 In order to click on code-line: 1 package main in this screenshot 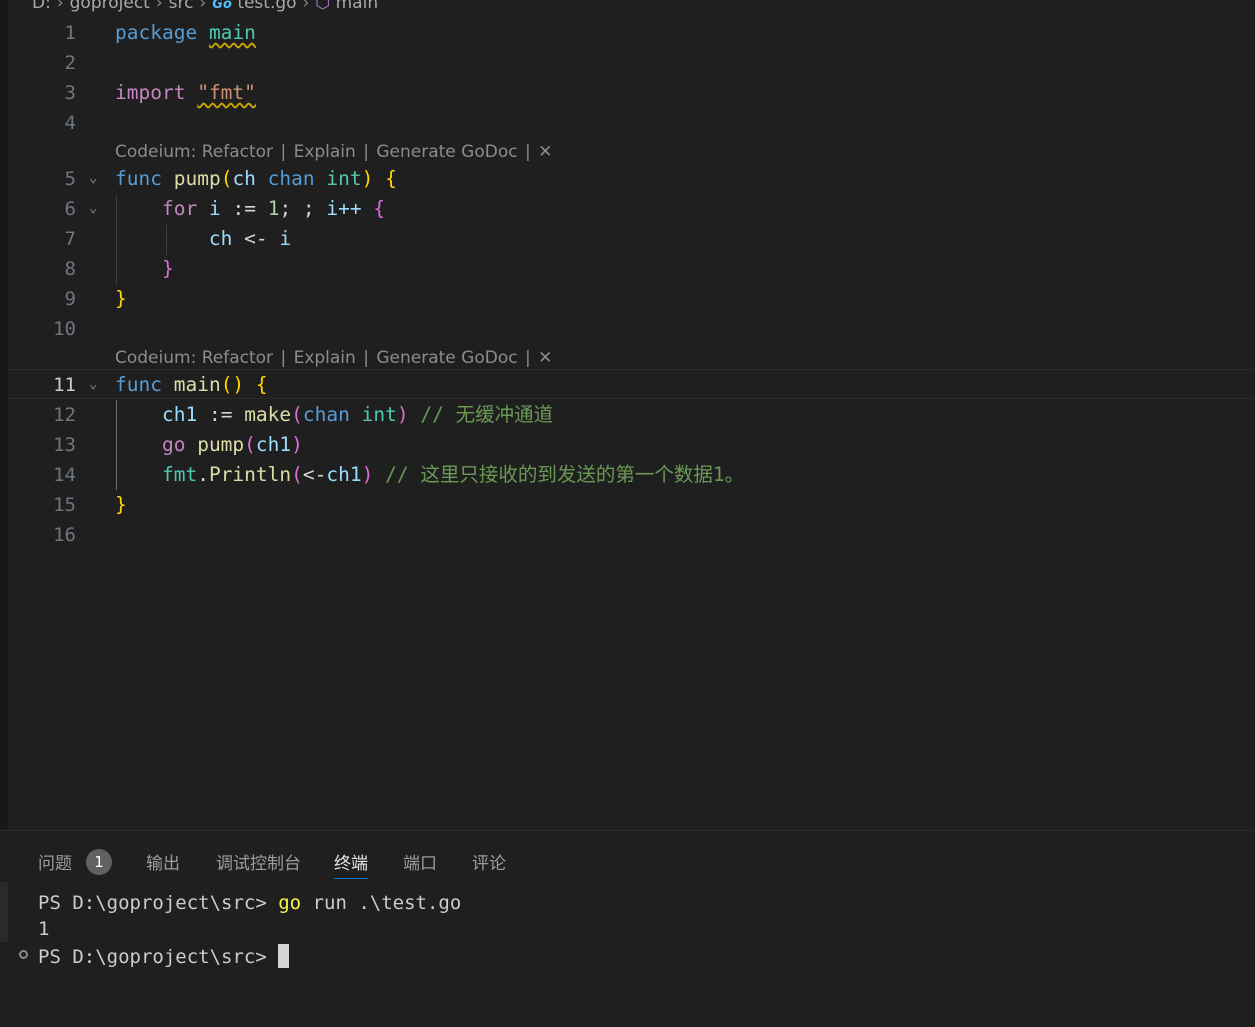, I will do `click(627, 33)`.